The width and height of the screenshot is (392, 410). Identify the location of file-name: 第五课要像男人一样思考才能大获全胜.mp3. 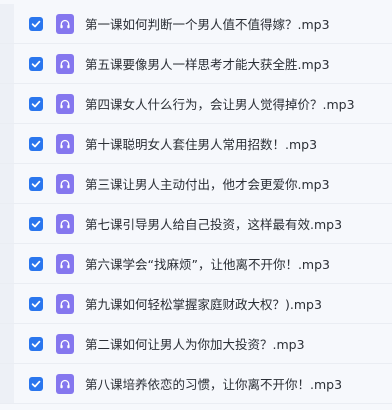
(234, 63).